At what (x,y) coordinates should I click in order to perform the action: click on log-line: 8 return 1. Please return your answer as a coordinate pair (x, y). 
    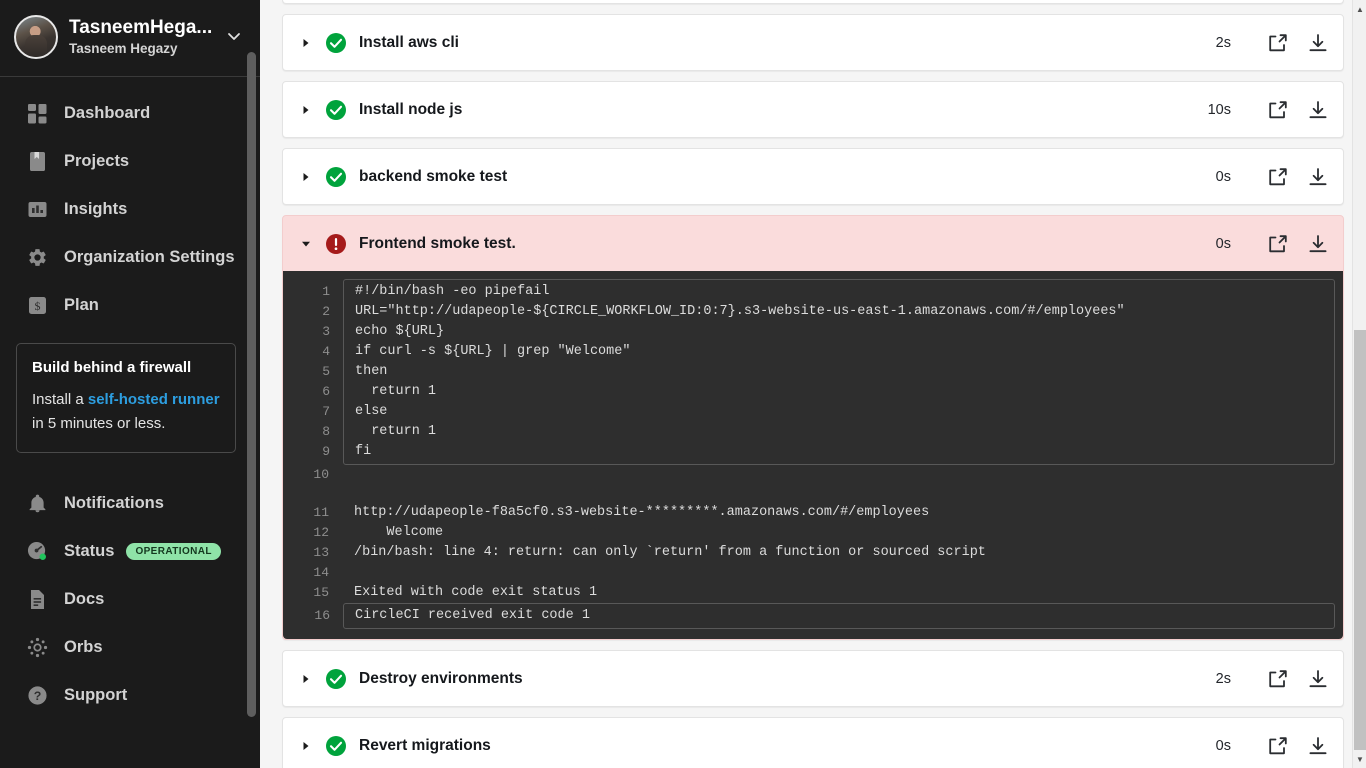
    Looking at the image, I should click on (828, 432).